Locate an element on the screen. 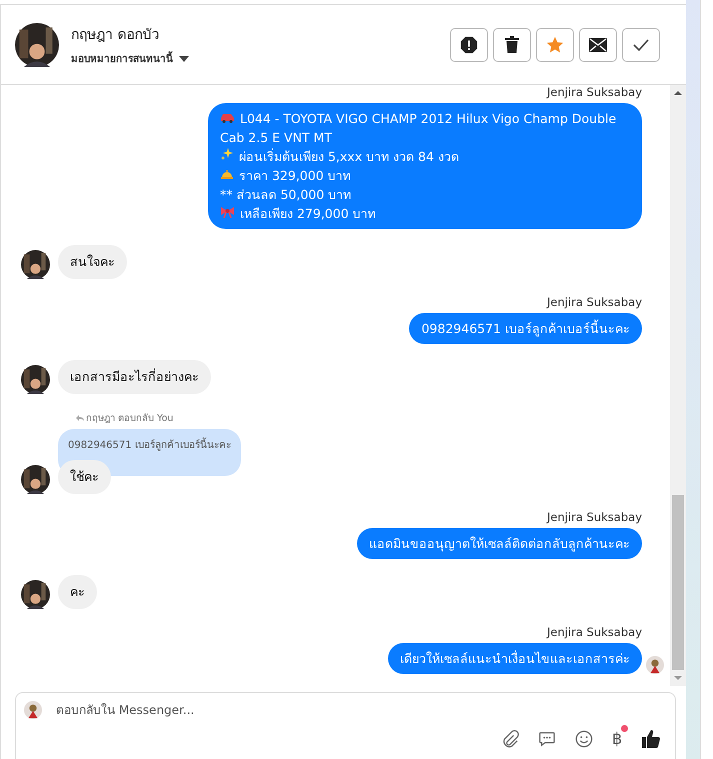 The height and width of the screenshot is (759, 713). sparkles-icon is located at coordinates (227, 154).